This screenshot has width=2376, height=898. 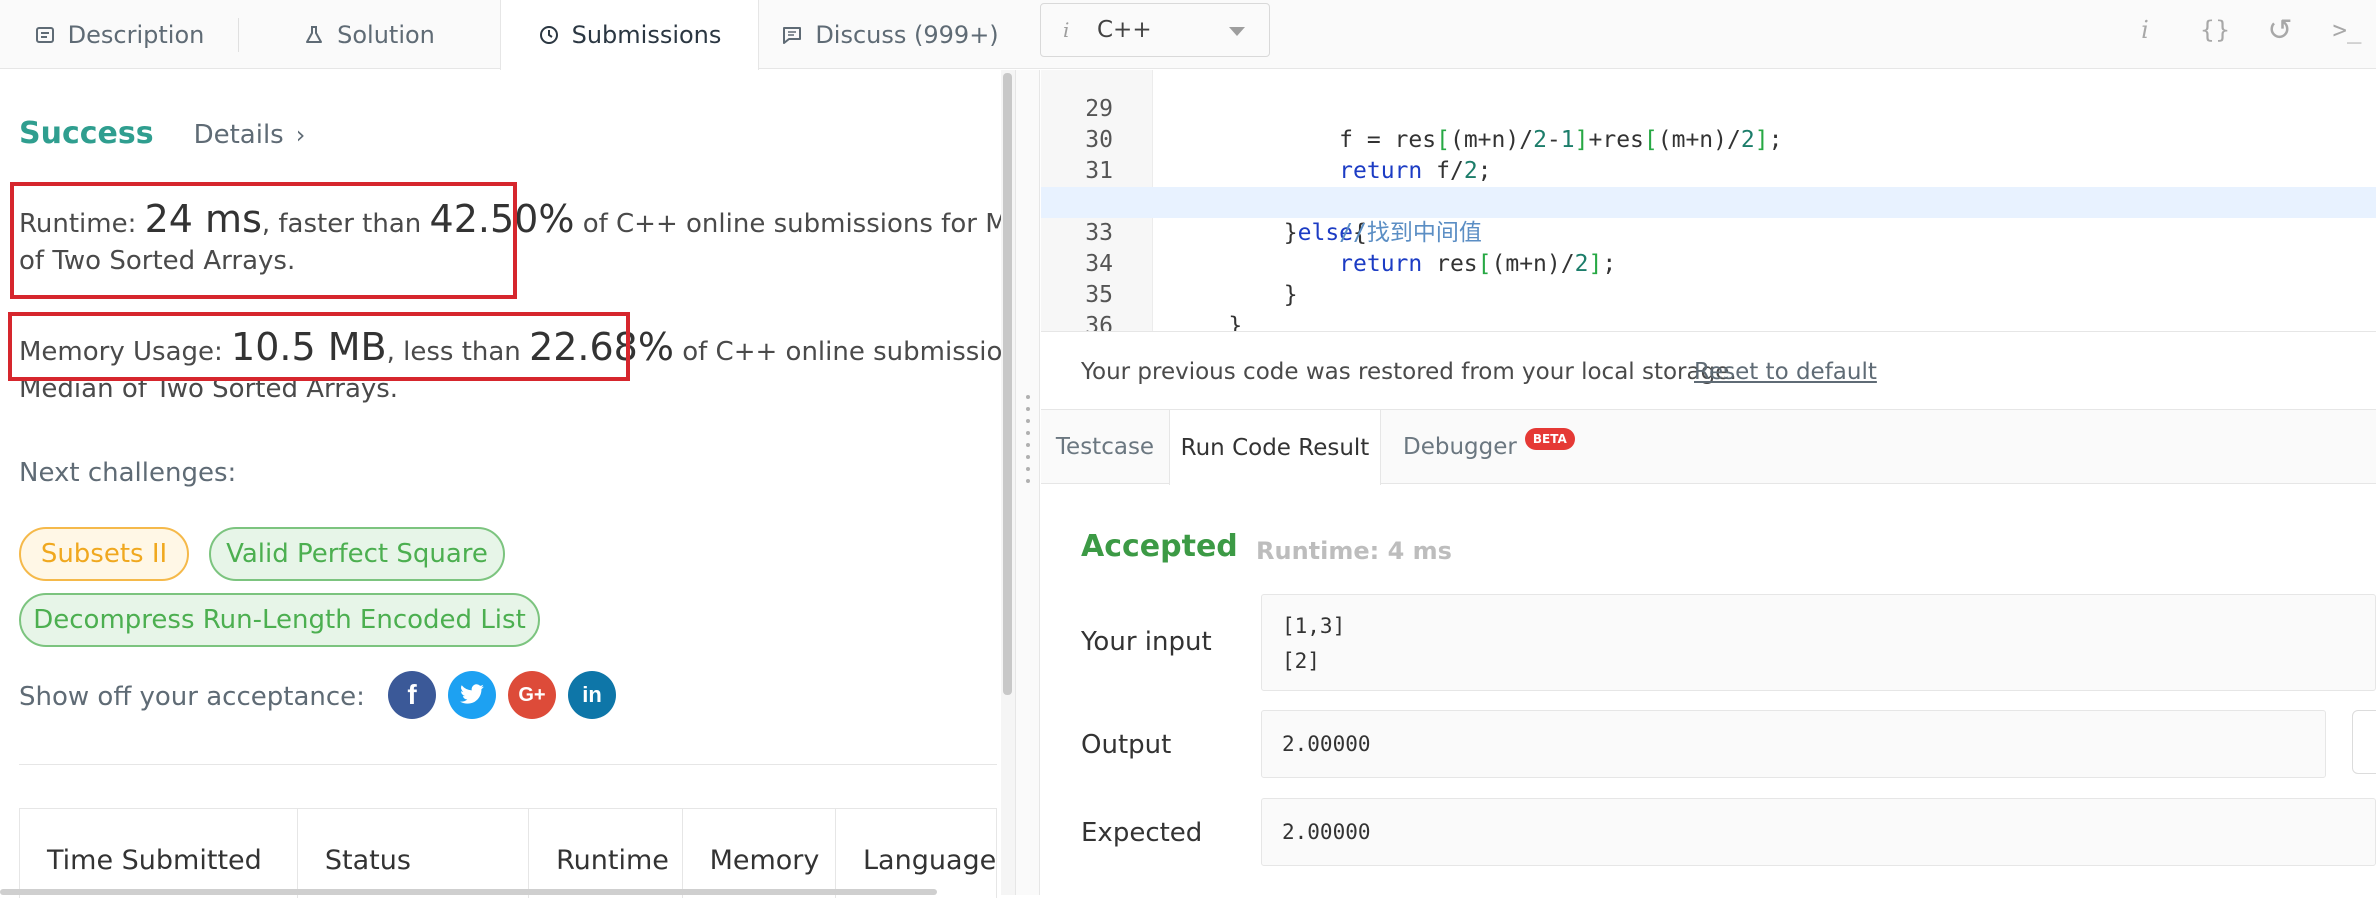 What do you see at coordinates (263, 240) in the screenshot?
I see `annotation-box-runtime` at bounding box center [263, 240].